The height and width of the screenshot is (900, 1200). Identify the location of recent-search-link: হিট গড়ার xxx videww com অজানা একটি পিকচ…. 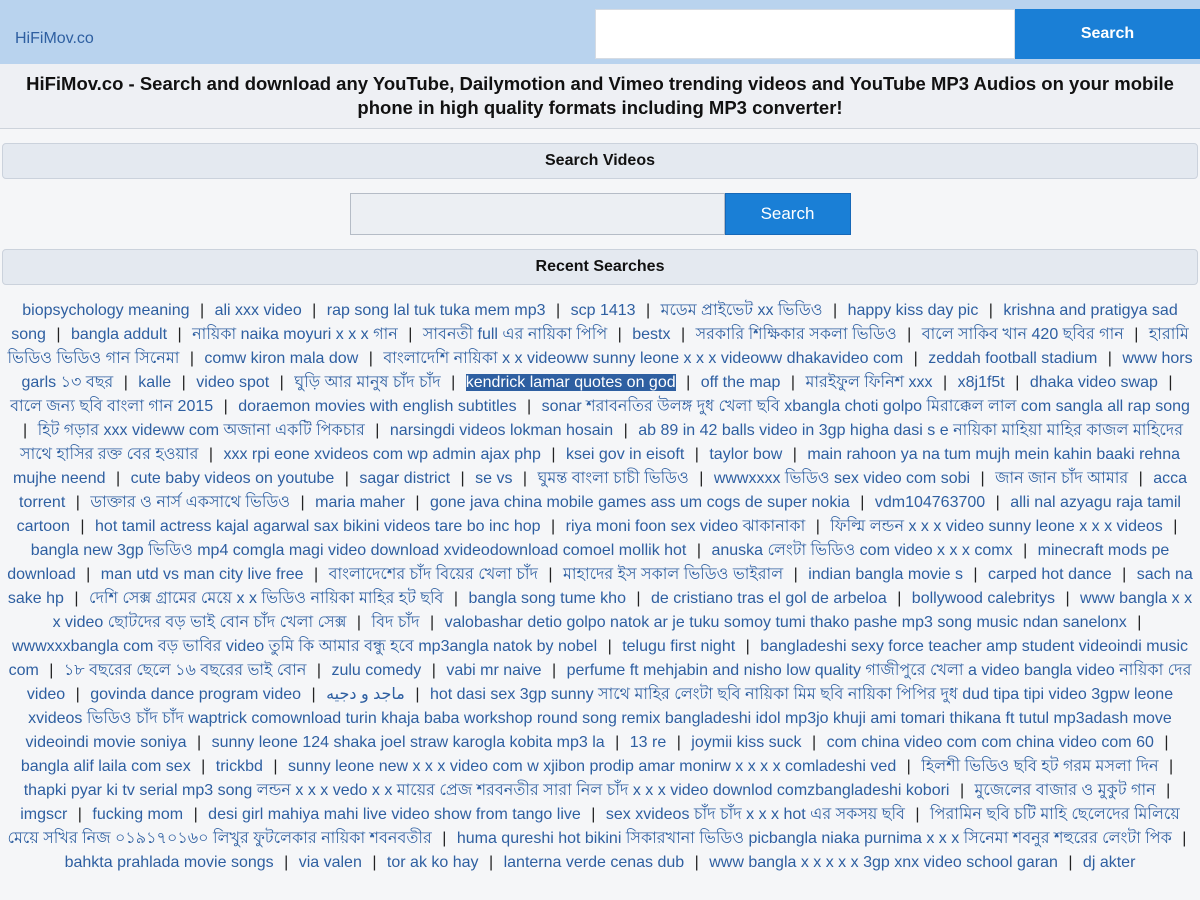
(201, 430).